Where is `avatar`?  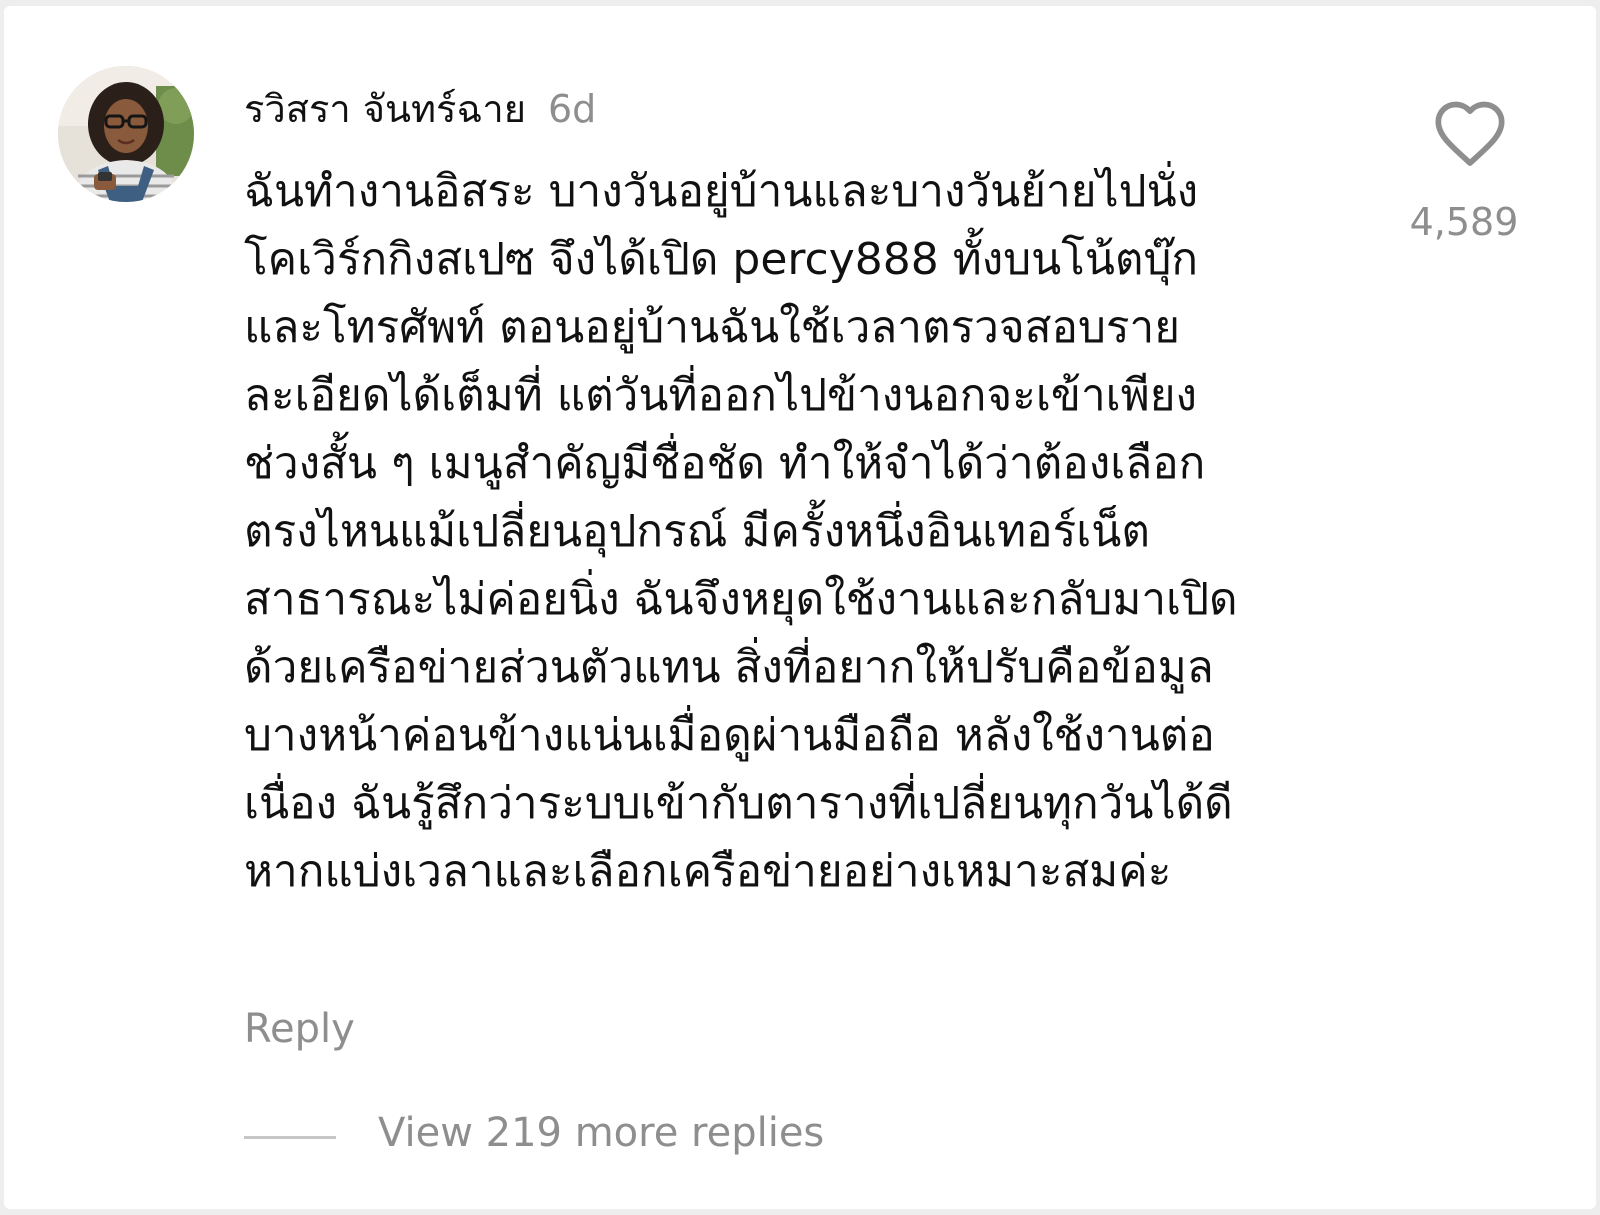 avatar is located at coordinates (126, 134).